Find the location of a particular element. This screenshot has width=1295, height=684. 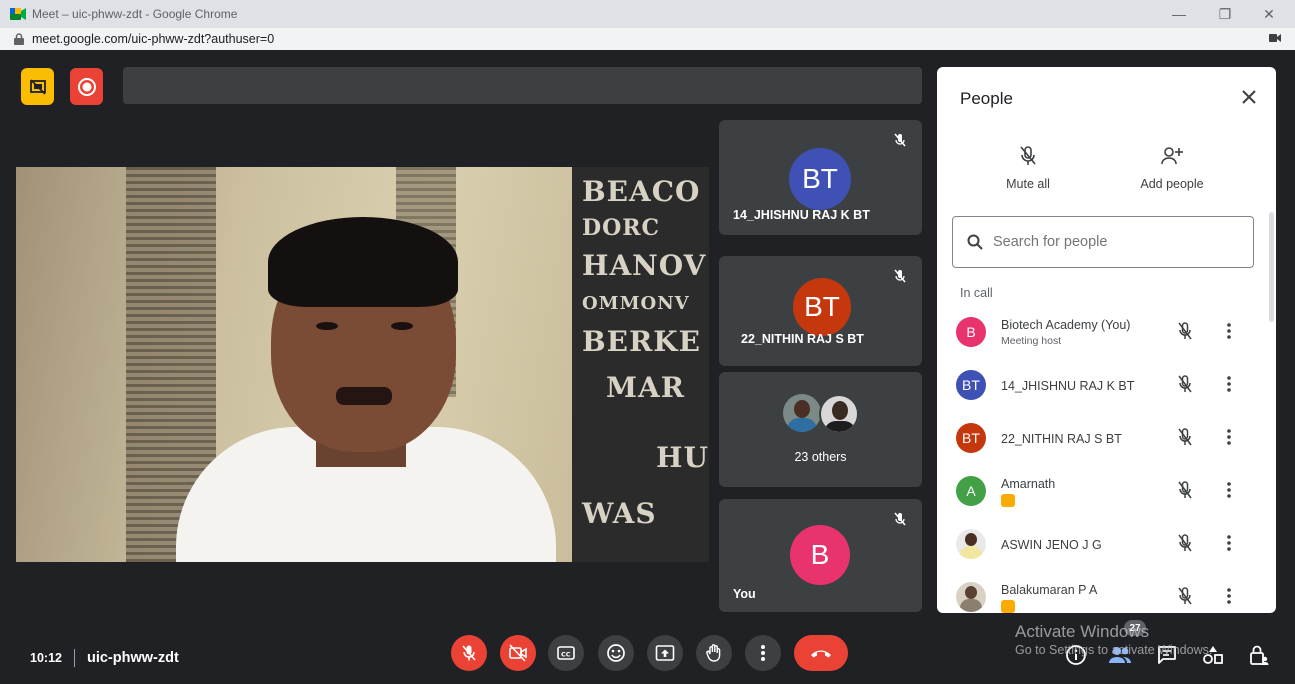

recording-indicator is located at coordinates (86, 86).